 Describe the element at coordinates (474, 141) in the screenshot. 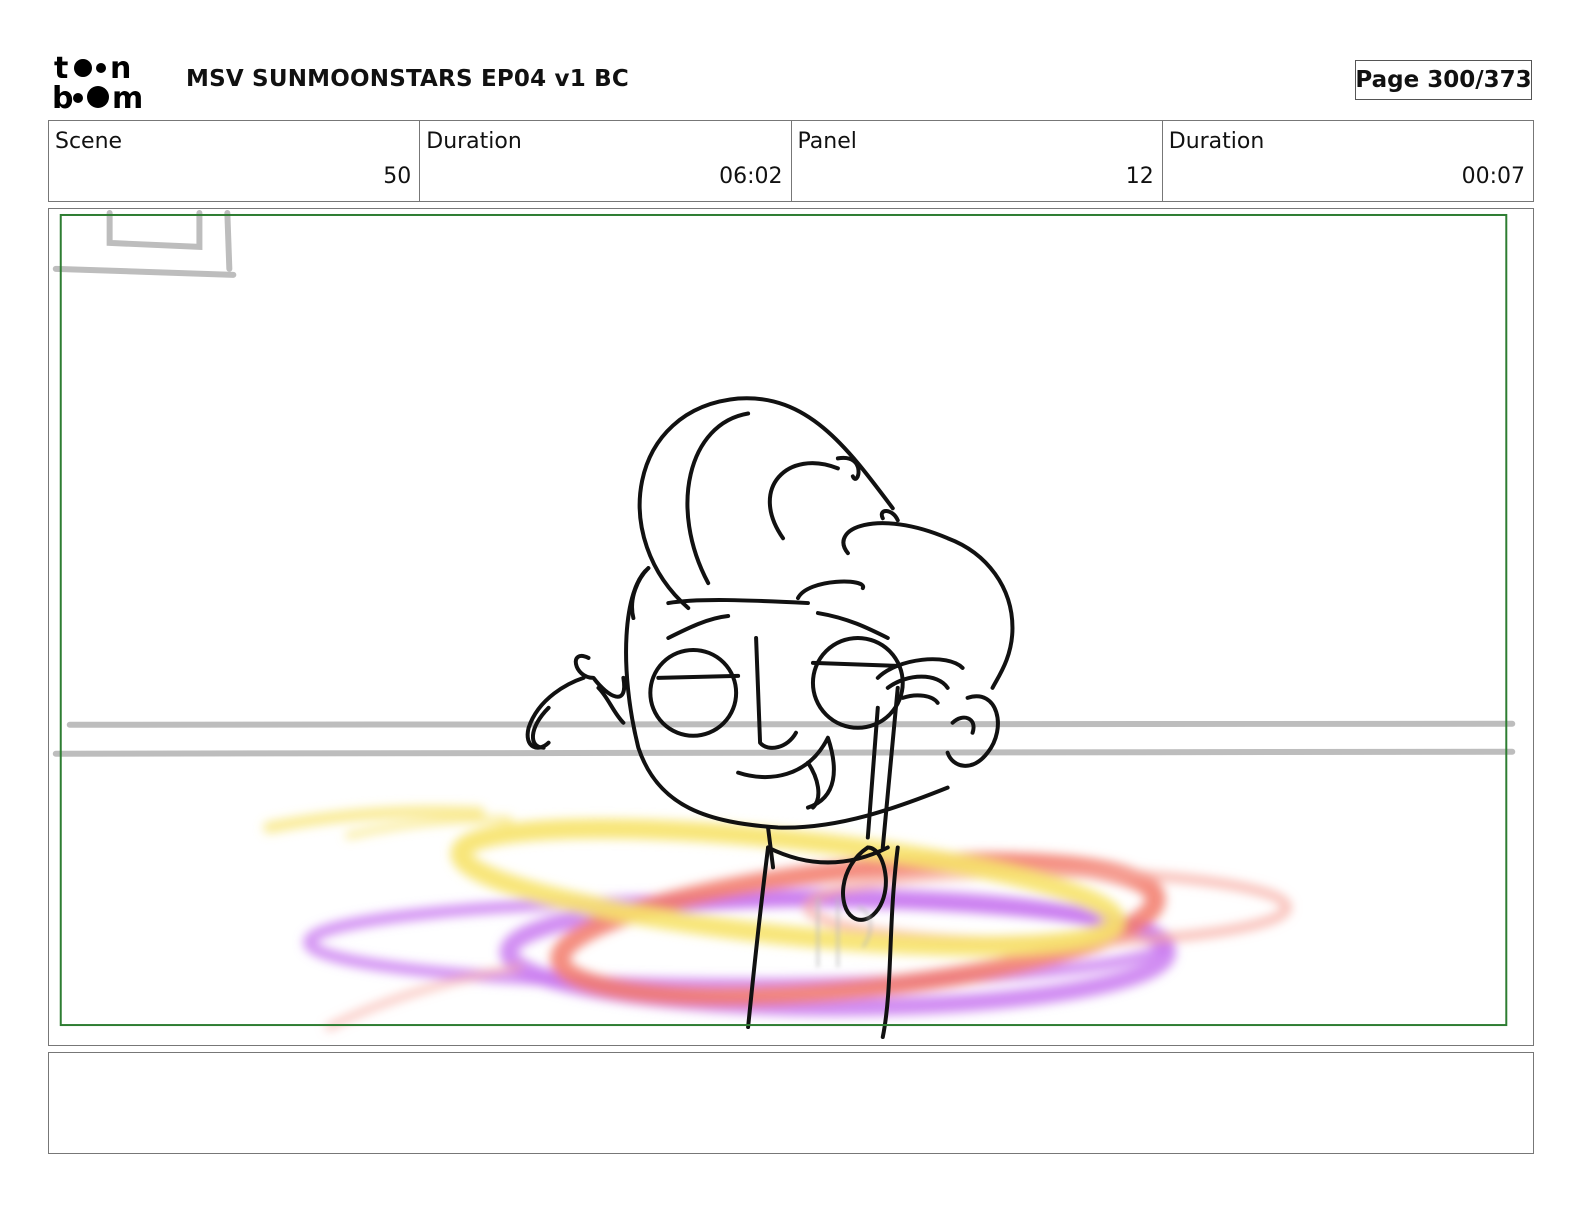

I see `scene-duration-label: Duration` at that location.